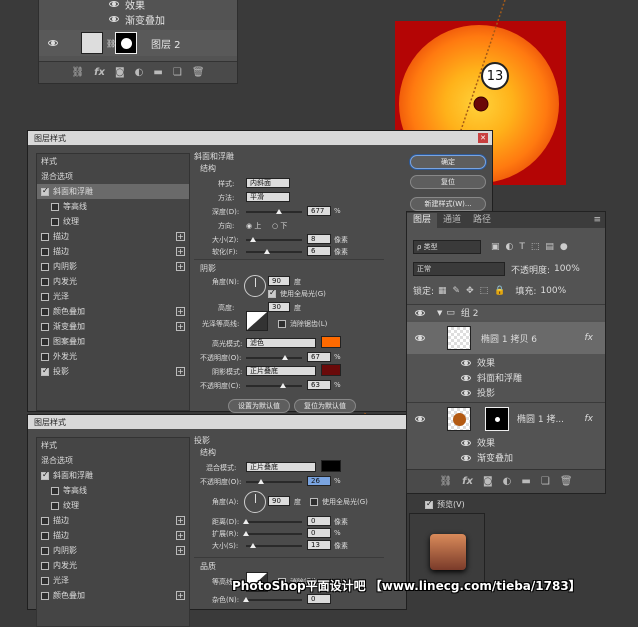  Describe the element at coordinates (274, 251) in the screenshot. I see `soften-slider` at that location.